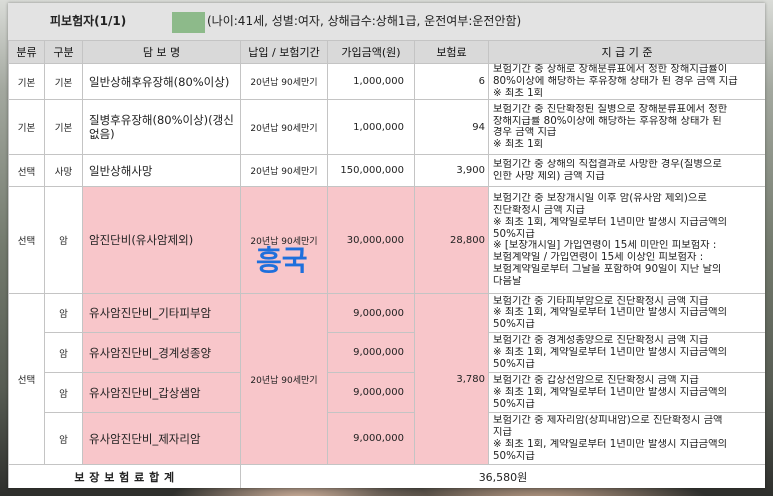 Image resolution: width=773 pixels, height=496 pixels. What do you see at coordinates (610, 69) in the screenshot?
I see `criteria-line: 보험기간 중 상해로 장해분류표에서 정한 장해지급률이` at bounding box center [610, 69].